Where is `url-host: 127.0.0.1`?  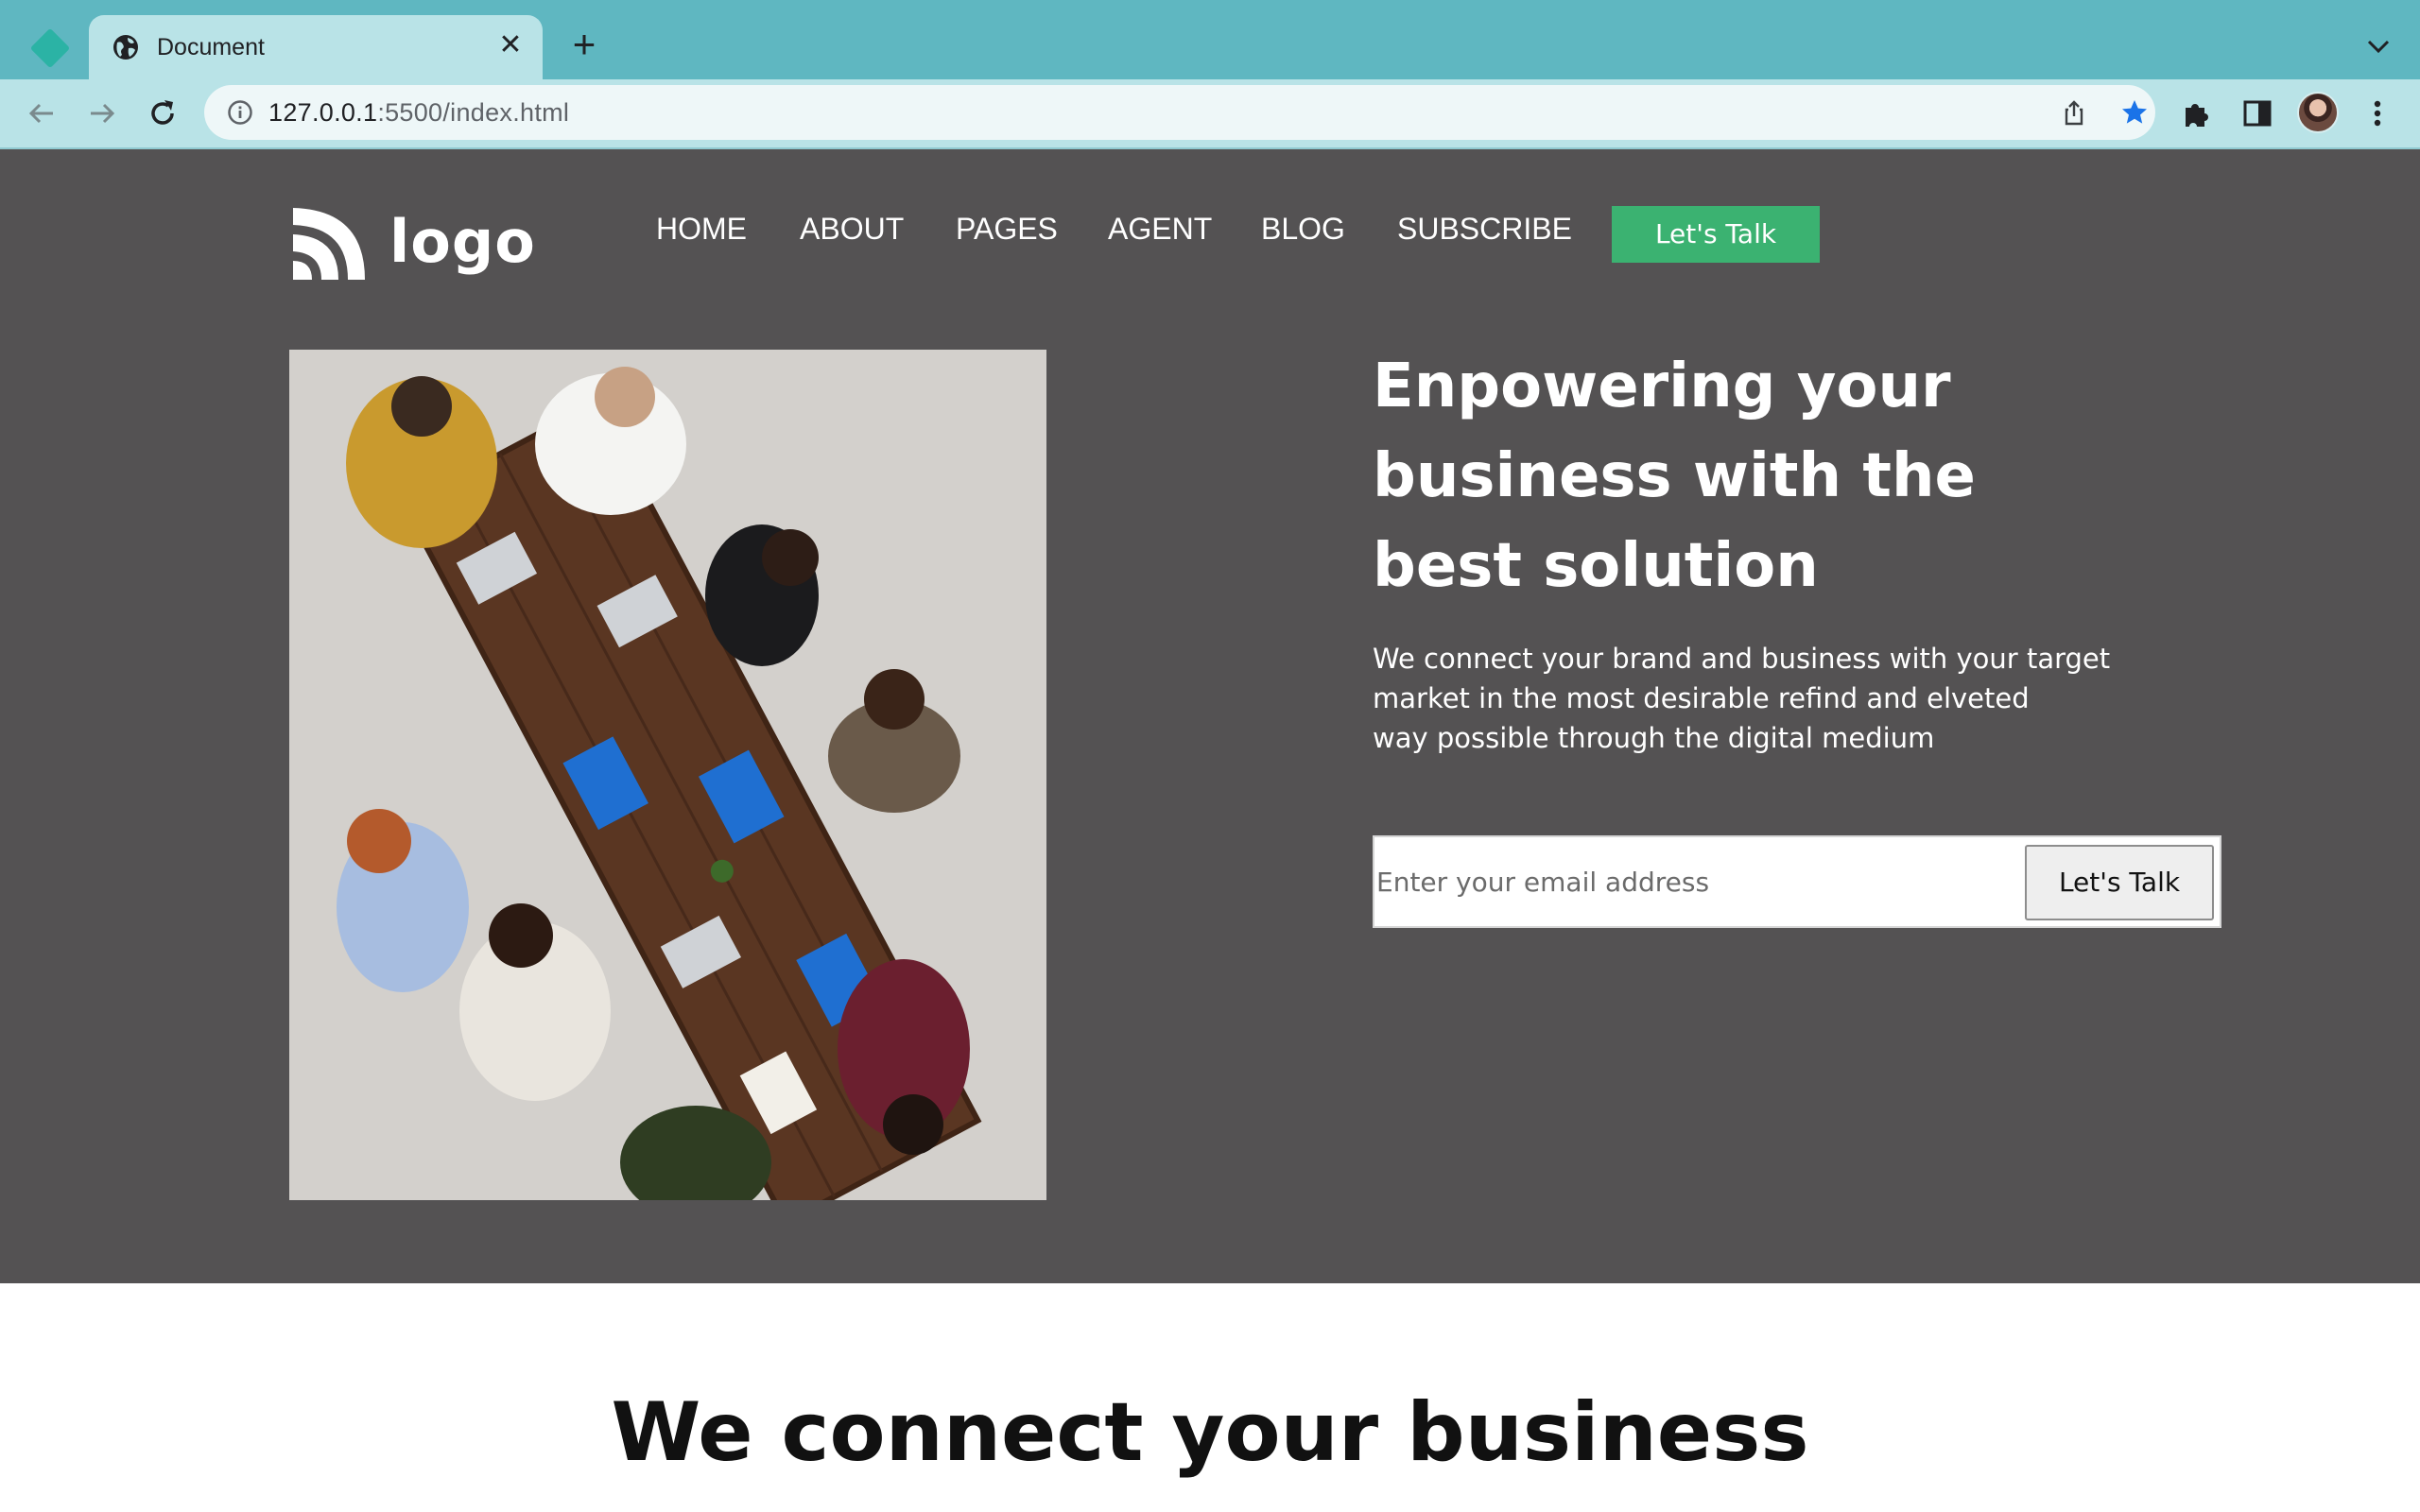 url-host: 127.0.0.1 is located at coordinates (323, 112).